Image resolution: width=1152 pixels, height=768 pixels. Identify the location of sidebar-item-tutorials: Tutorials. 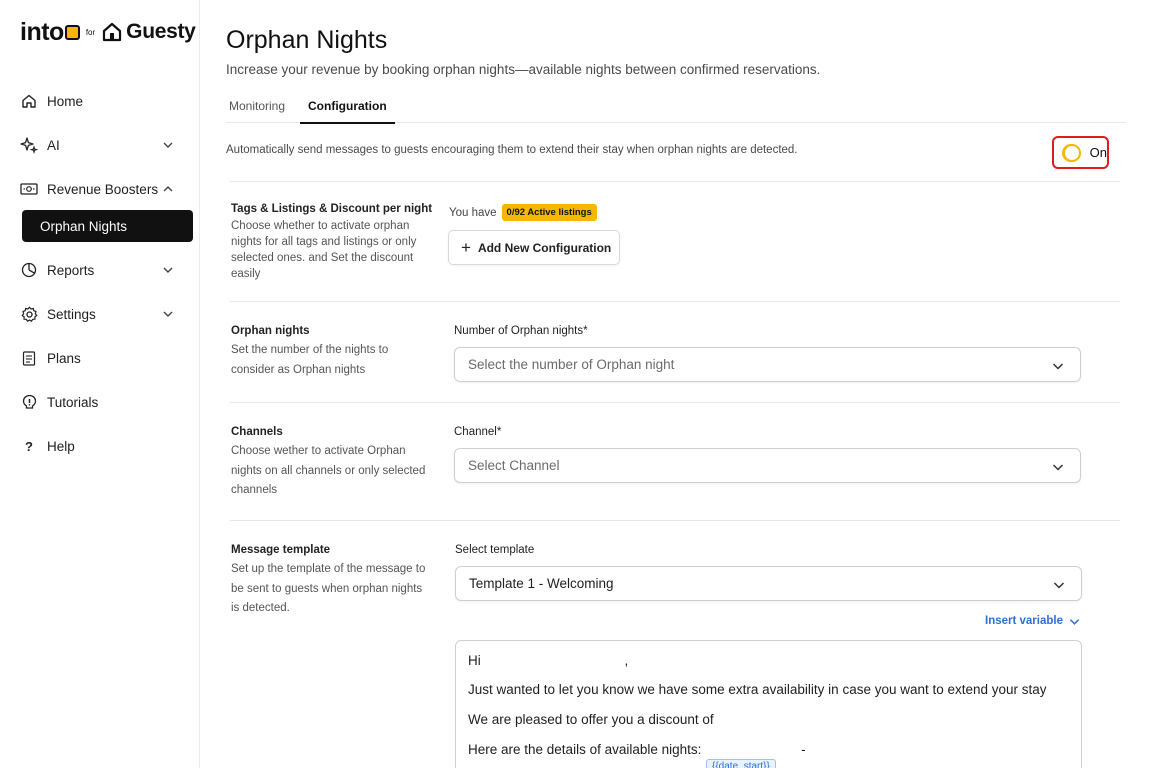
(100, 402).